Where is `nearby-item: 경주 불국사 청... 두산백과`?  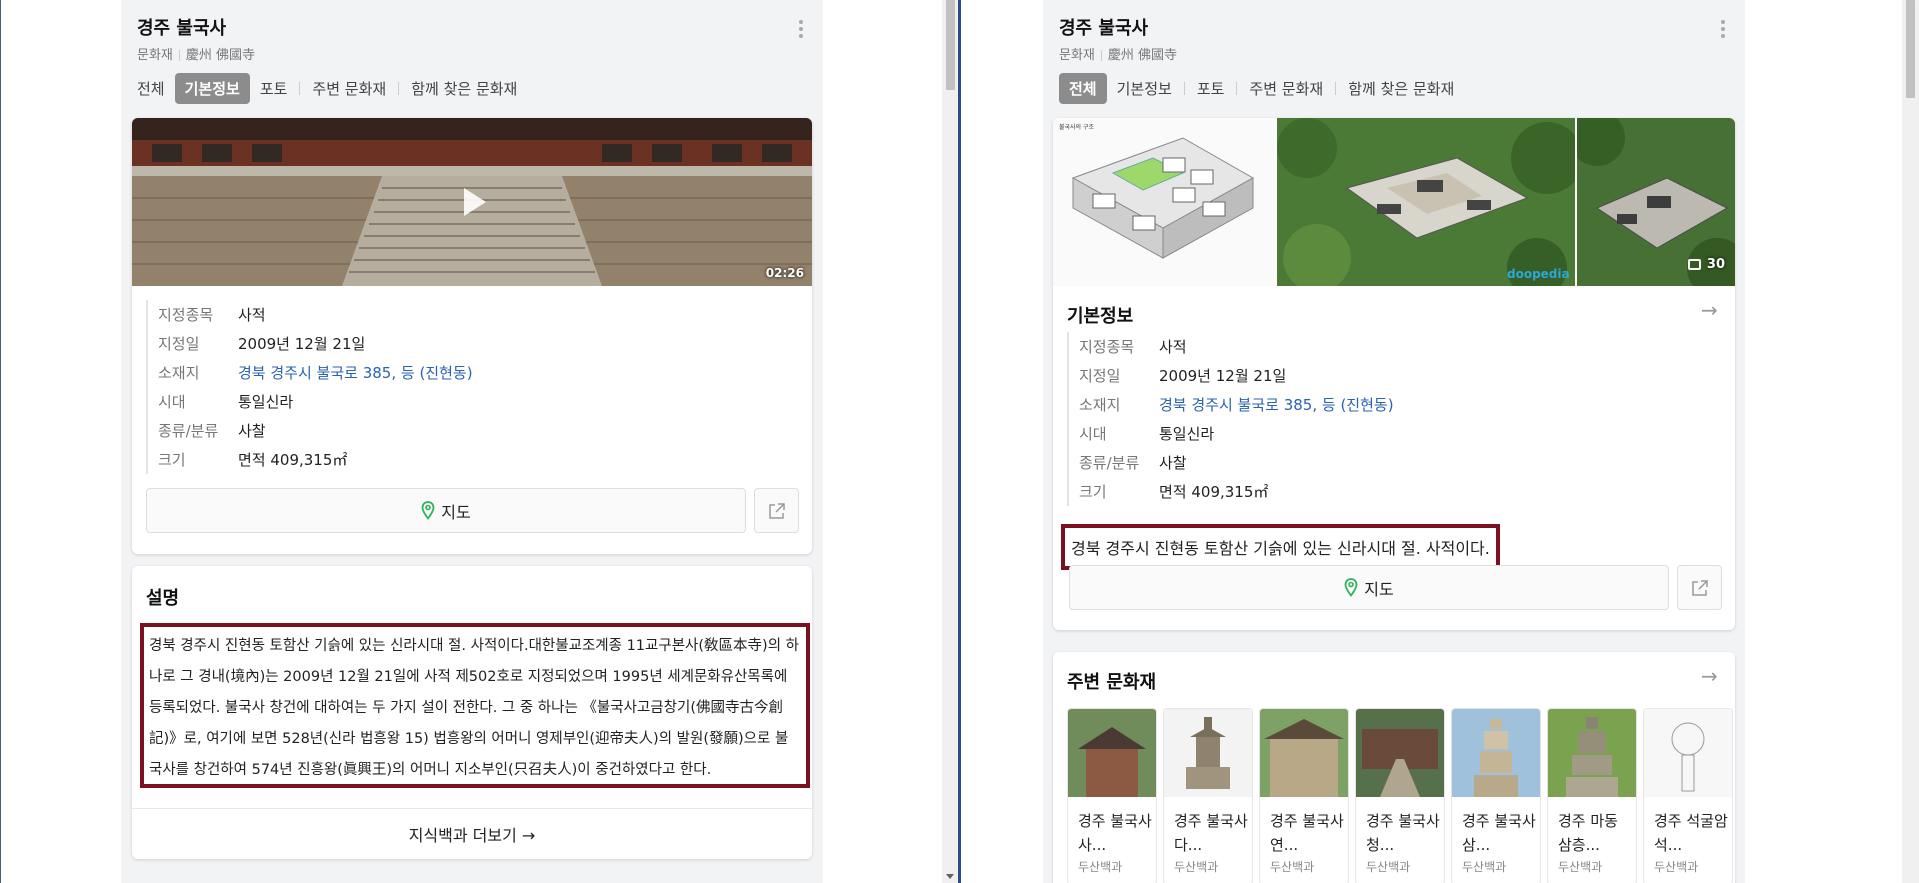
nearby-item: 경주 불국사 청... 두산백과 is located at coordinates (1400, 795).